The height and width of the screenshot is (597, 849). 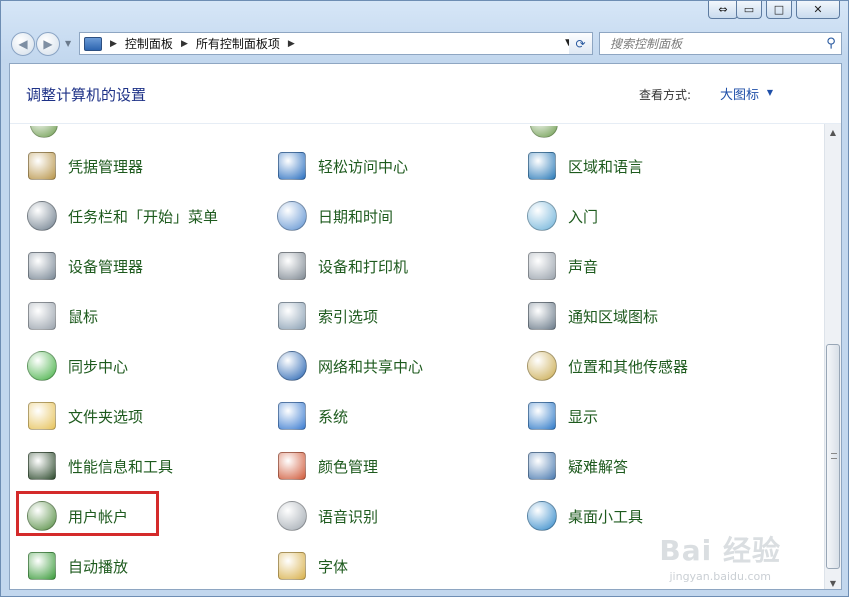 I want to click on vertical-scrollbar: ▲ ▼, so click(x=832, y=356).